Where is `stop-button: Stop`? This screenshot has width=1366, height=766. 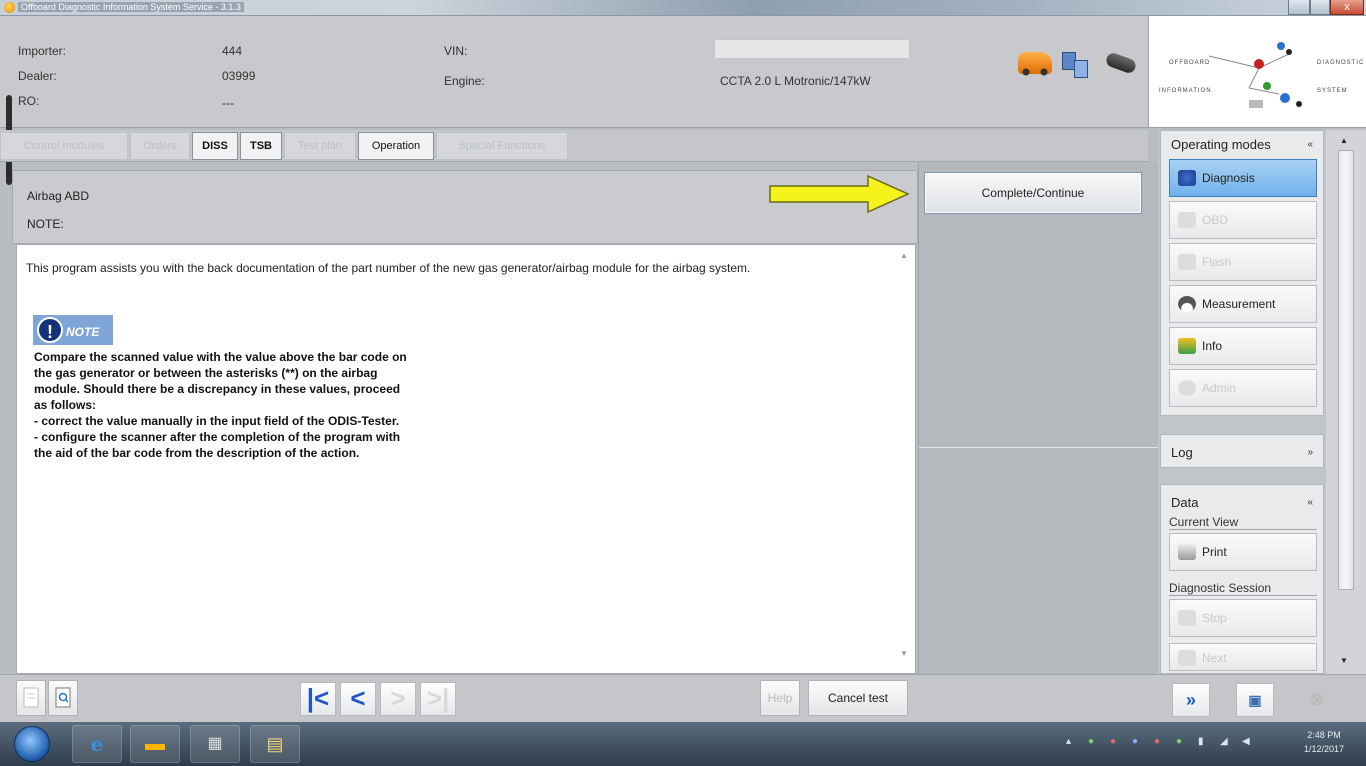
stop-button: Stop is located at coordinates (1243, 618).